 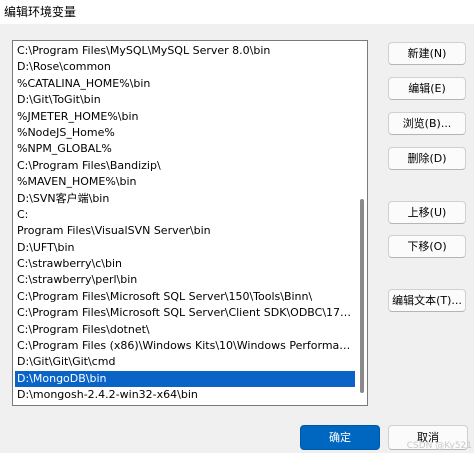 I want to click on path-list-item: %NodeJS_Home%, so click(x=186, y=133).